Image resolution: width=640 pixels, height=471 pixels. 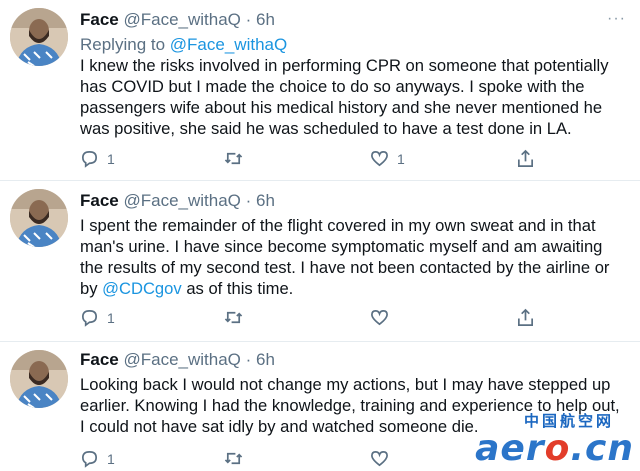 What do you see at coordinates (510, 448) in the screenshot?
I see `watermark-en-a: aer` at bounding box center [510, 448].